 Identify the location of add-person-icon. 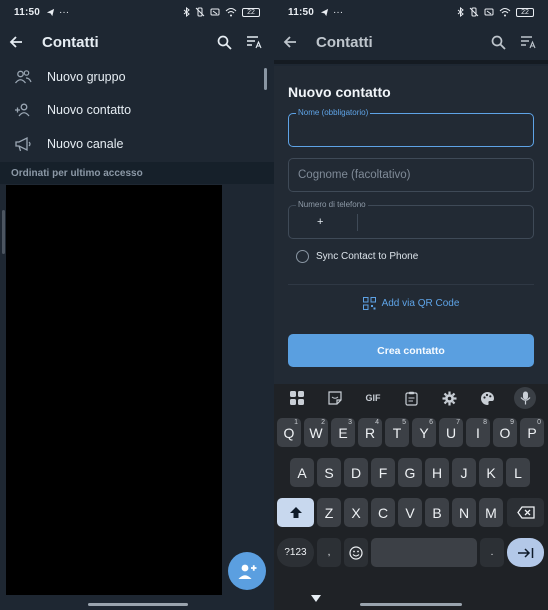
(247, 571).